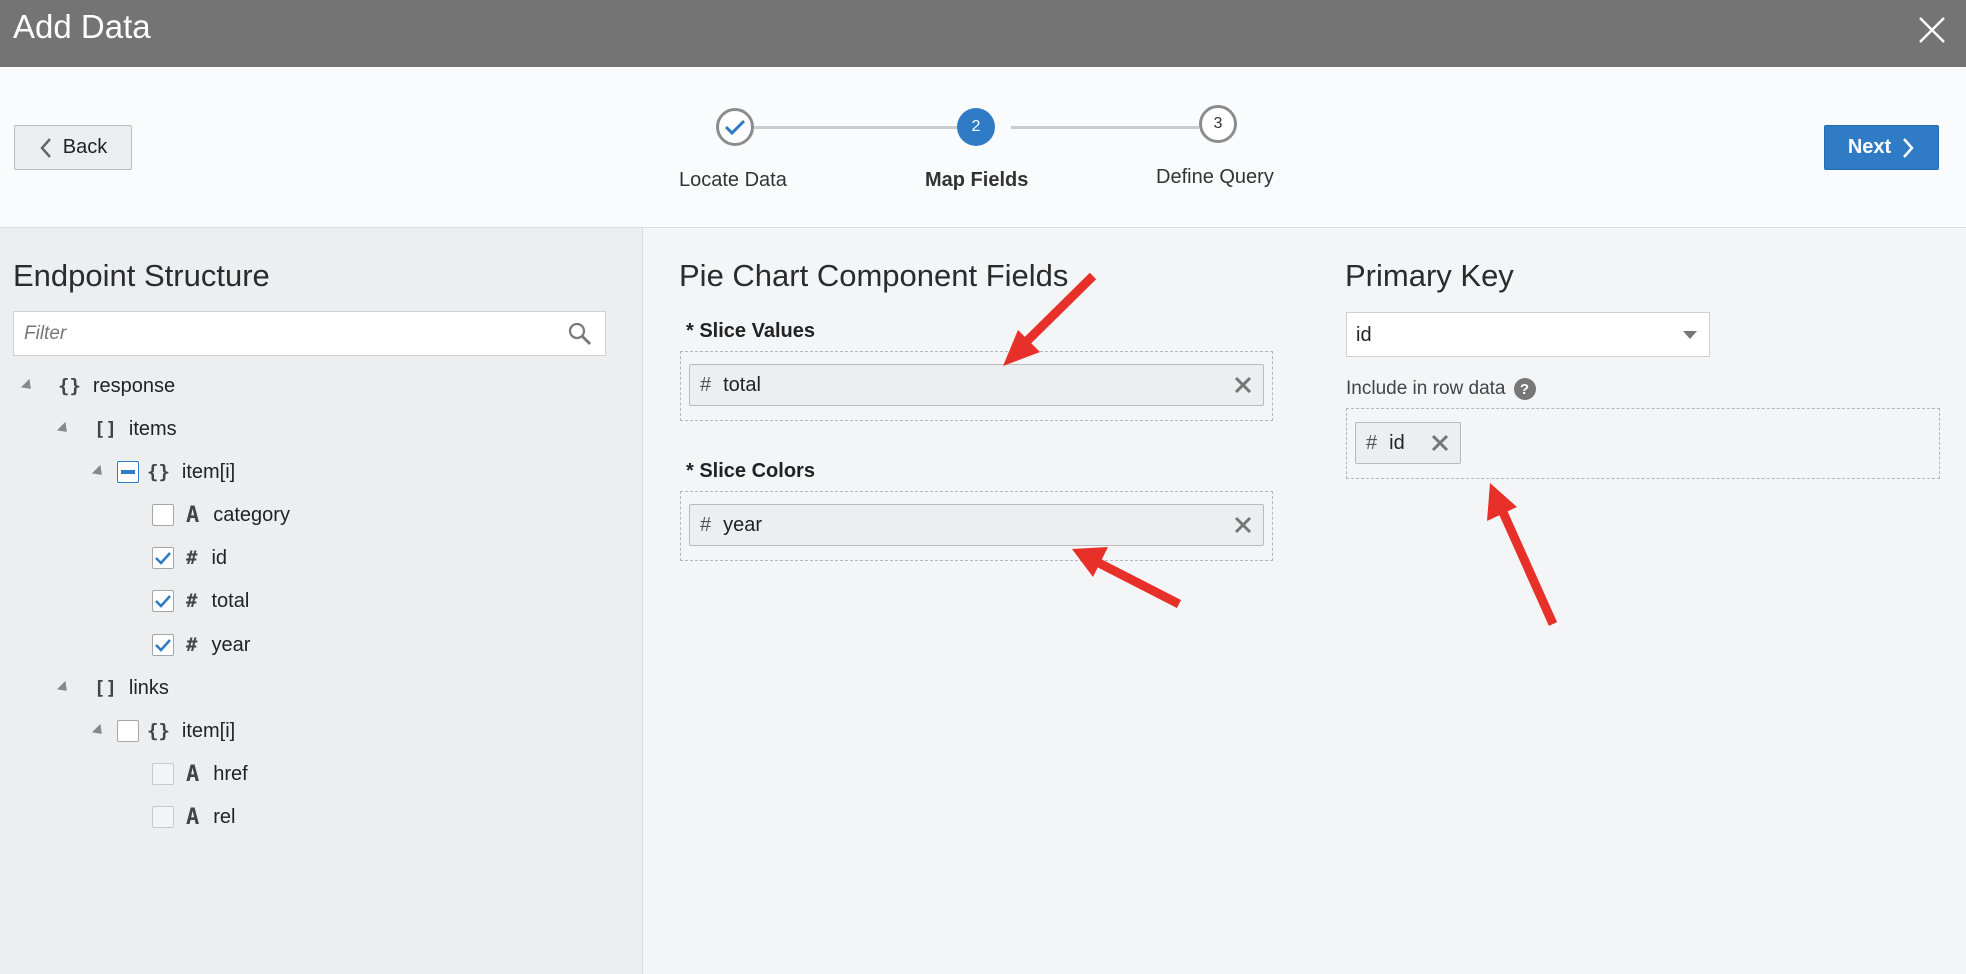 This screenshot has width=1966, height=974. Describe the element at coordinates (45, 333) in the screenshot. I see `filter-placeholder: Filter` at that location.